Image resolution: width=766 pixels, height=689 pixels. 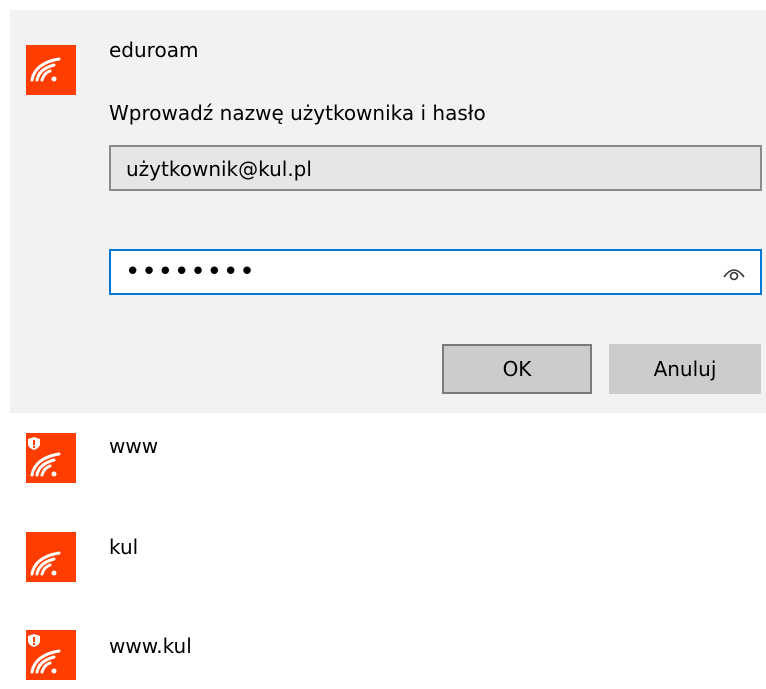 What do you see at coordinates (150, 646) in the screenshot?
I see `network-name-www-kul: www.kul` at bounding box center [150, 646].